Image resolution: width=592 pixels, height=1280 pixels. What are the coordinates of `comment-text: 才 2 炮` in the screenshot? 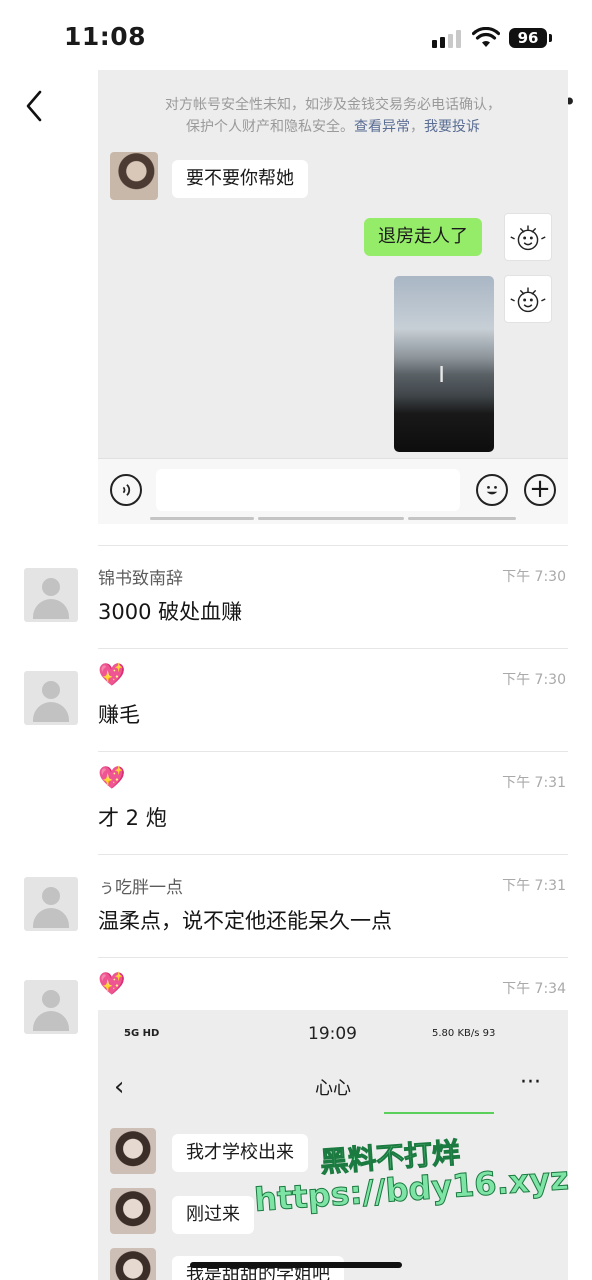 It's located at (132, 818).